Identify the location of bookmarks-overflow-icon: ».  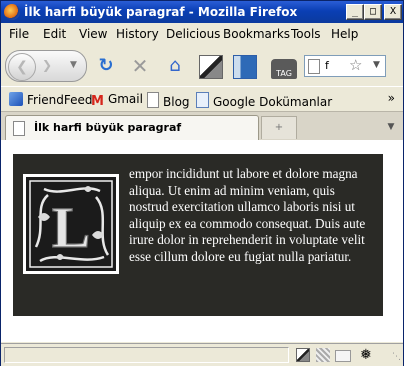
(391, 98).